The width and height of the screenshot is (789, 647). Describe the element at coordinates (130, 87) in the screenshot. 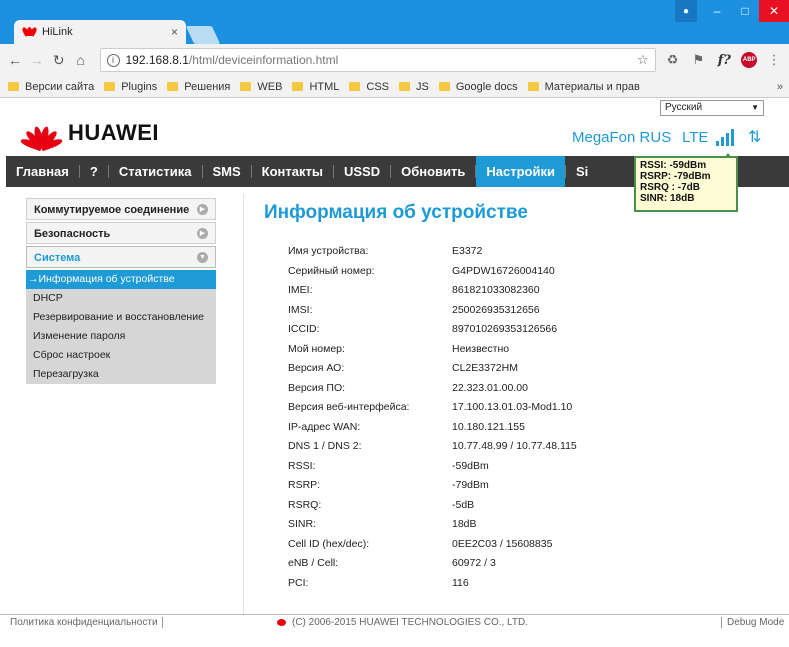

I see `bookmark-folder: Plugins` at that location.